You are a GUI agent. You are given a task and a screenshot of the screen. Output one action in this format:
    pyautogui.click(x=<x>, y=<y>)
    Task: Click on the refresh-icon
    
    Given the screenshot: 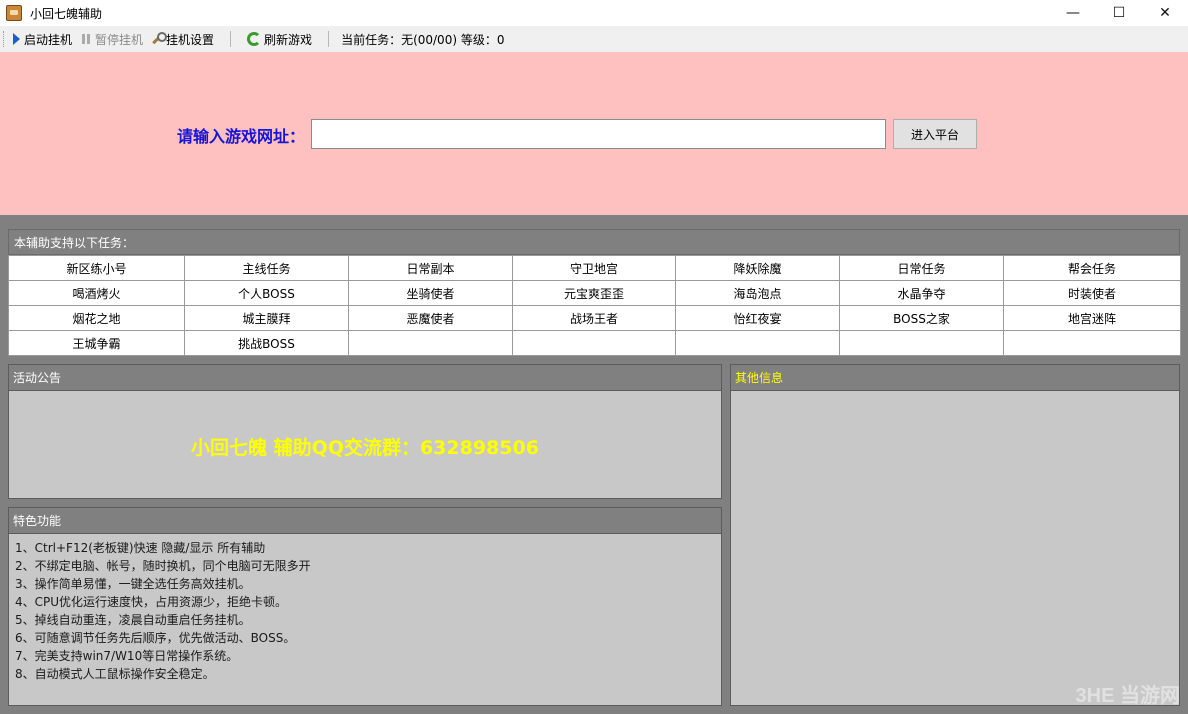 What is the action you would take?
    pyautogui.click(x=254, y=39)
    